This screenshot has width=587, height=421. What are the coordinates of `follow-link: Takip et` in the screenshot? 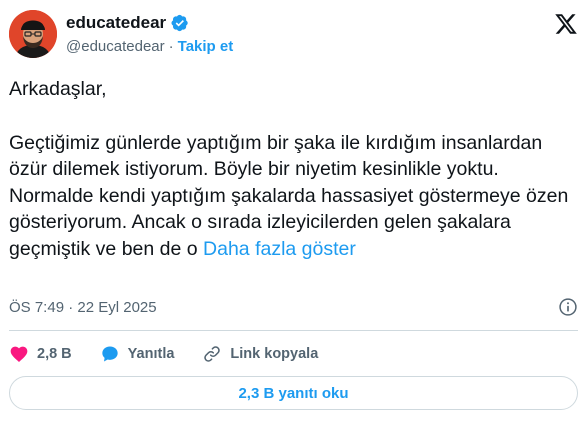 It's located at (206, 46).